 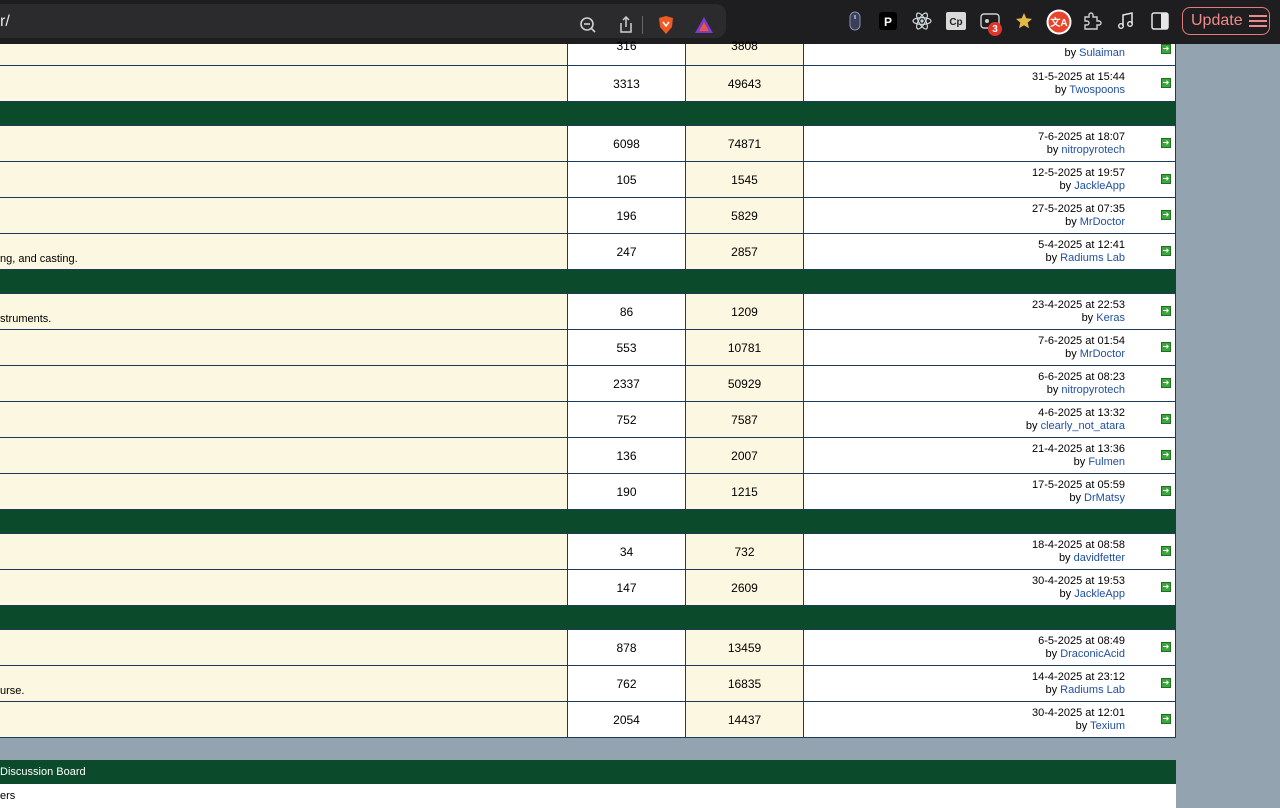 I want to click on posts-count-cell: 5829, so click(x=745, y=215).